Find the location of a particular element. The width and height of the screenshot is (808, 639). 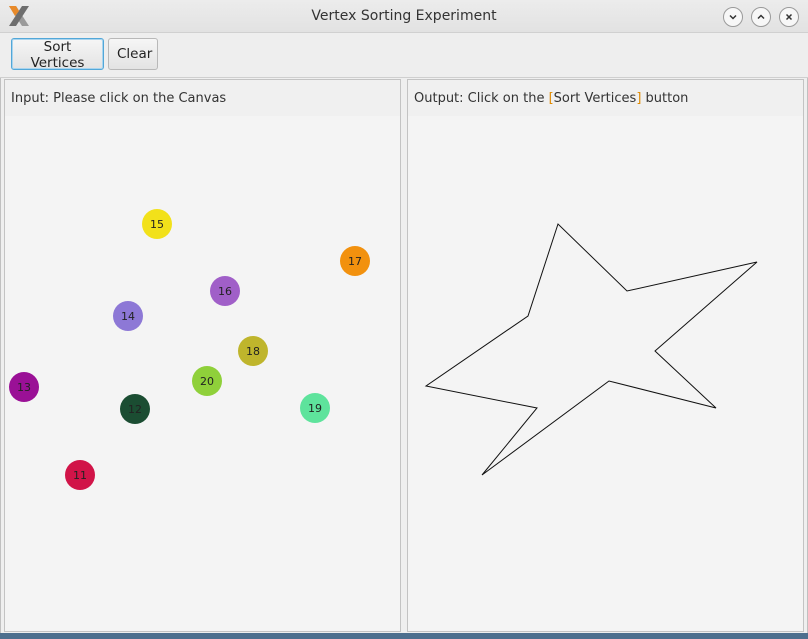

chevron-down-icon is located at coordinates (733, 17).